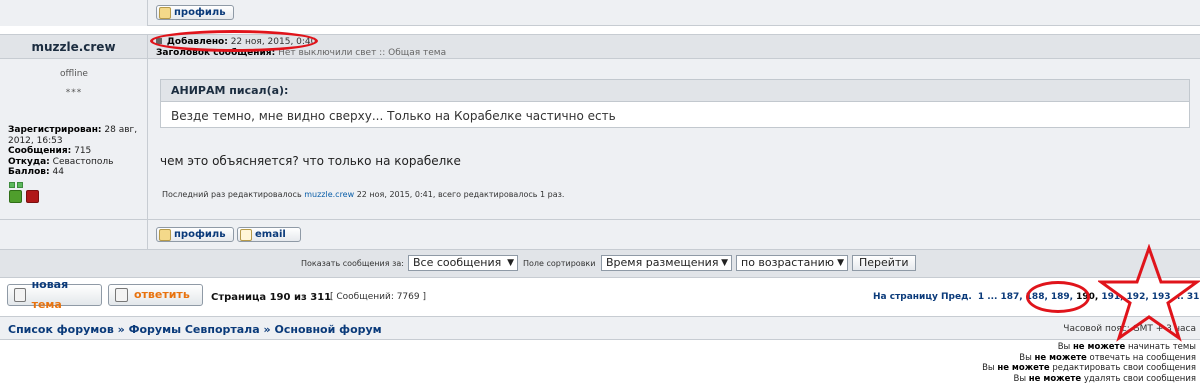 The height and width of the screenshot is (389, 1200). Describe the element at coordinates (20, 295) in the screenshot. I see `new-topic-icon` at that location.